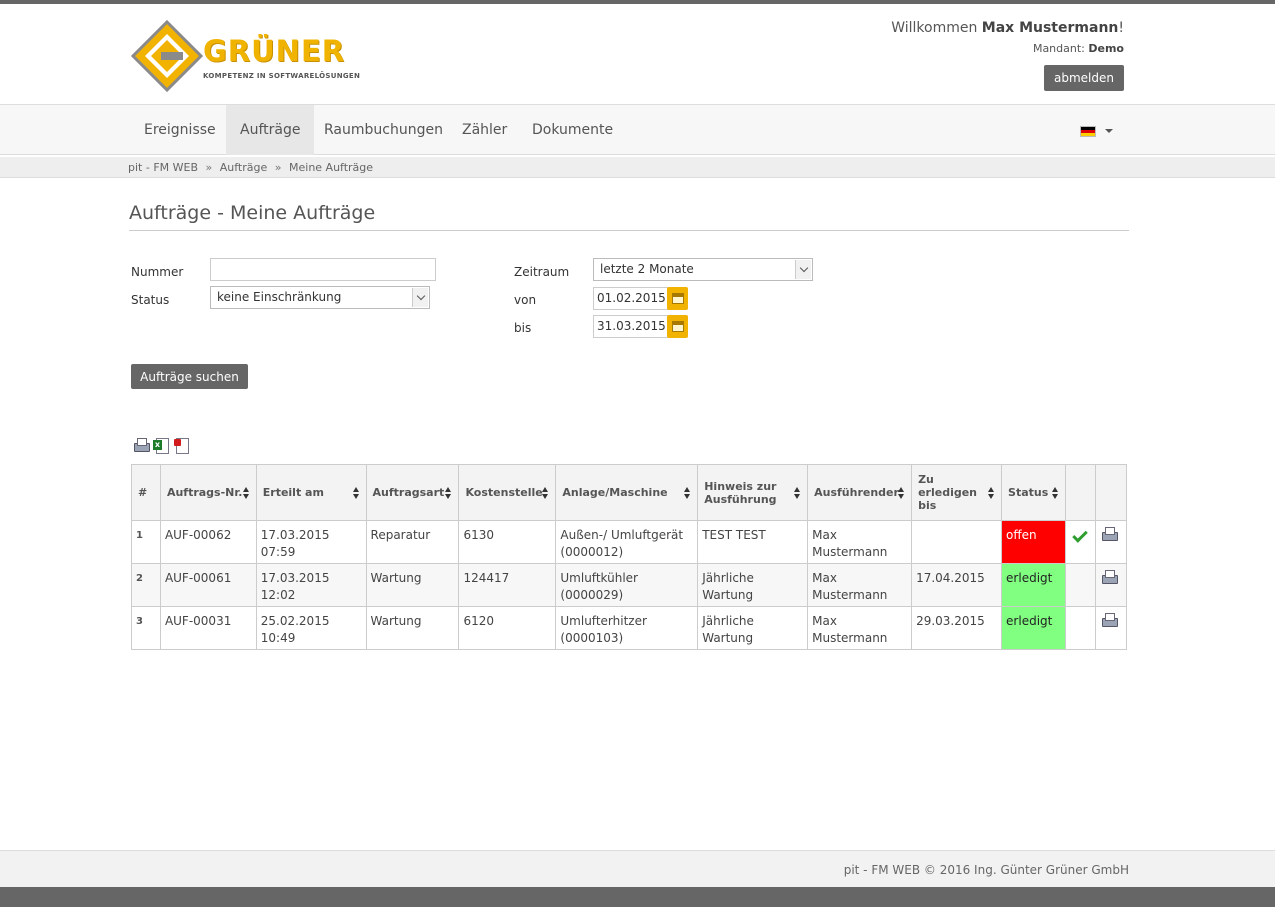 The image size is (1275, 907). I want to click on excel-export-icon, so click(161, 445).